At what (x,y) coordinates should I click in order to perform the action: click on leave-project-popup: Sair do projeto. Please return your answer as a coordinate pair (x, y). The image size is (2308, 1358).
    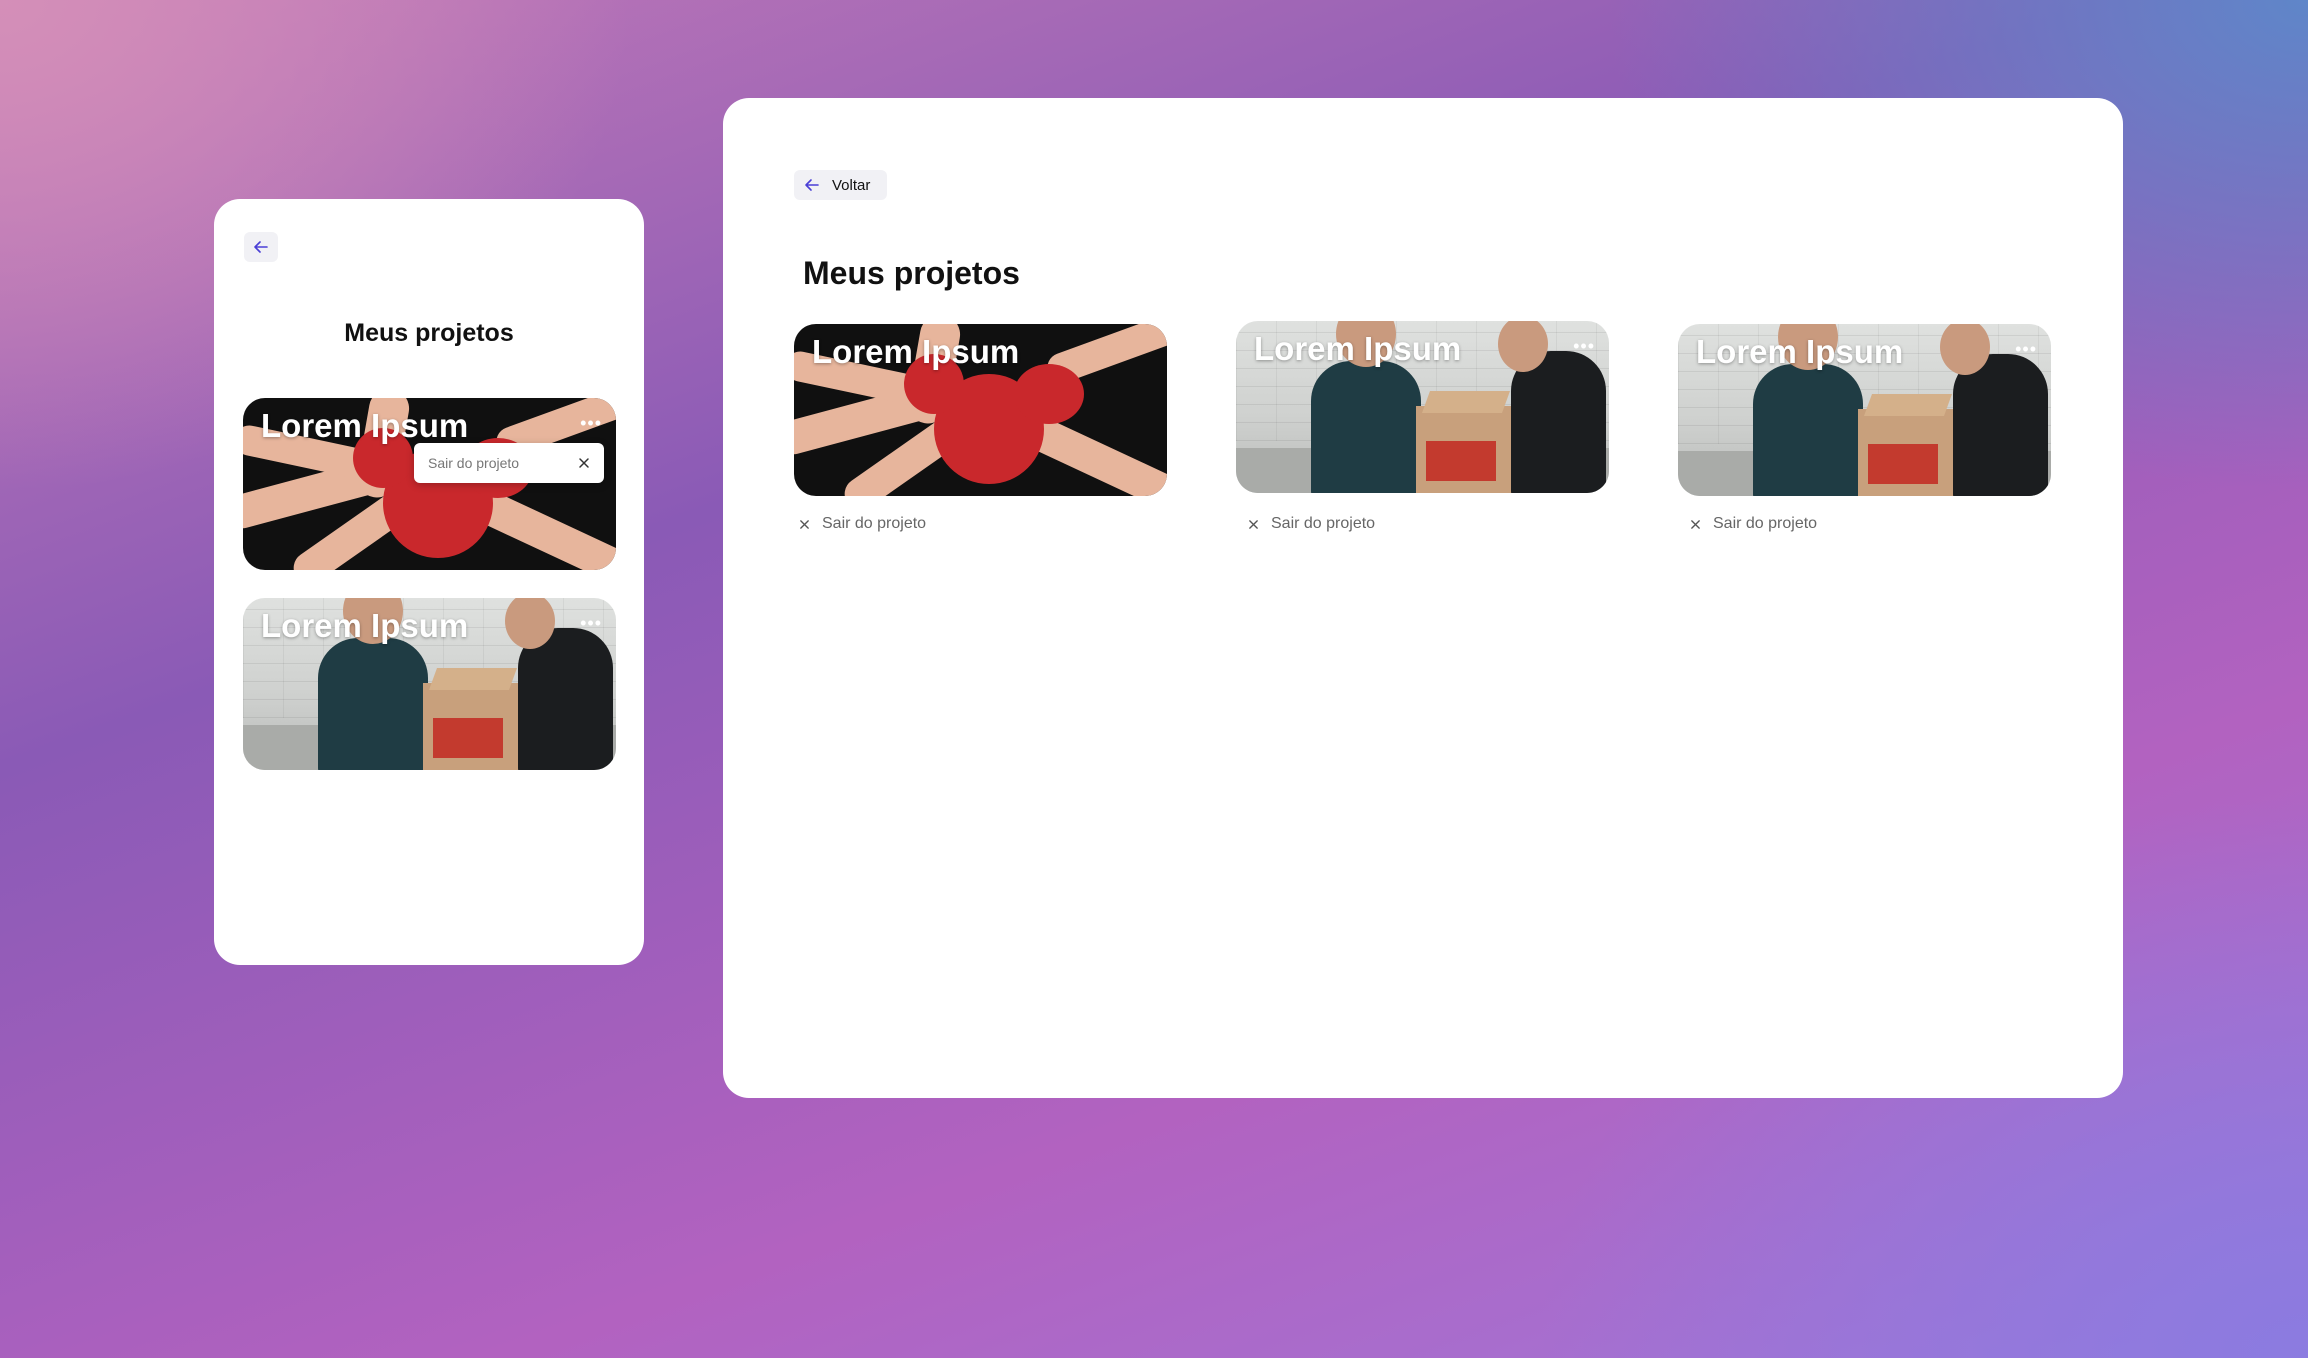
    Looking at the image, I should click on (509, 463).